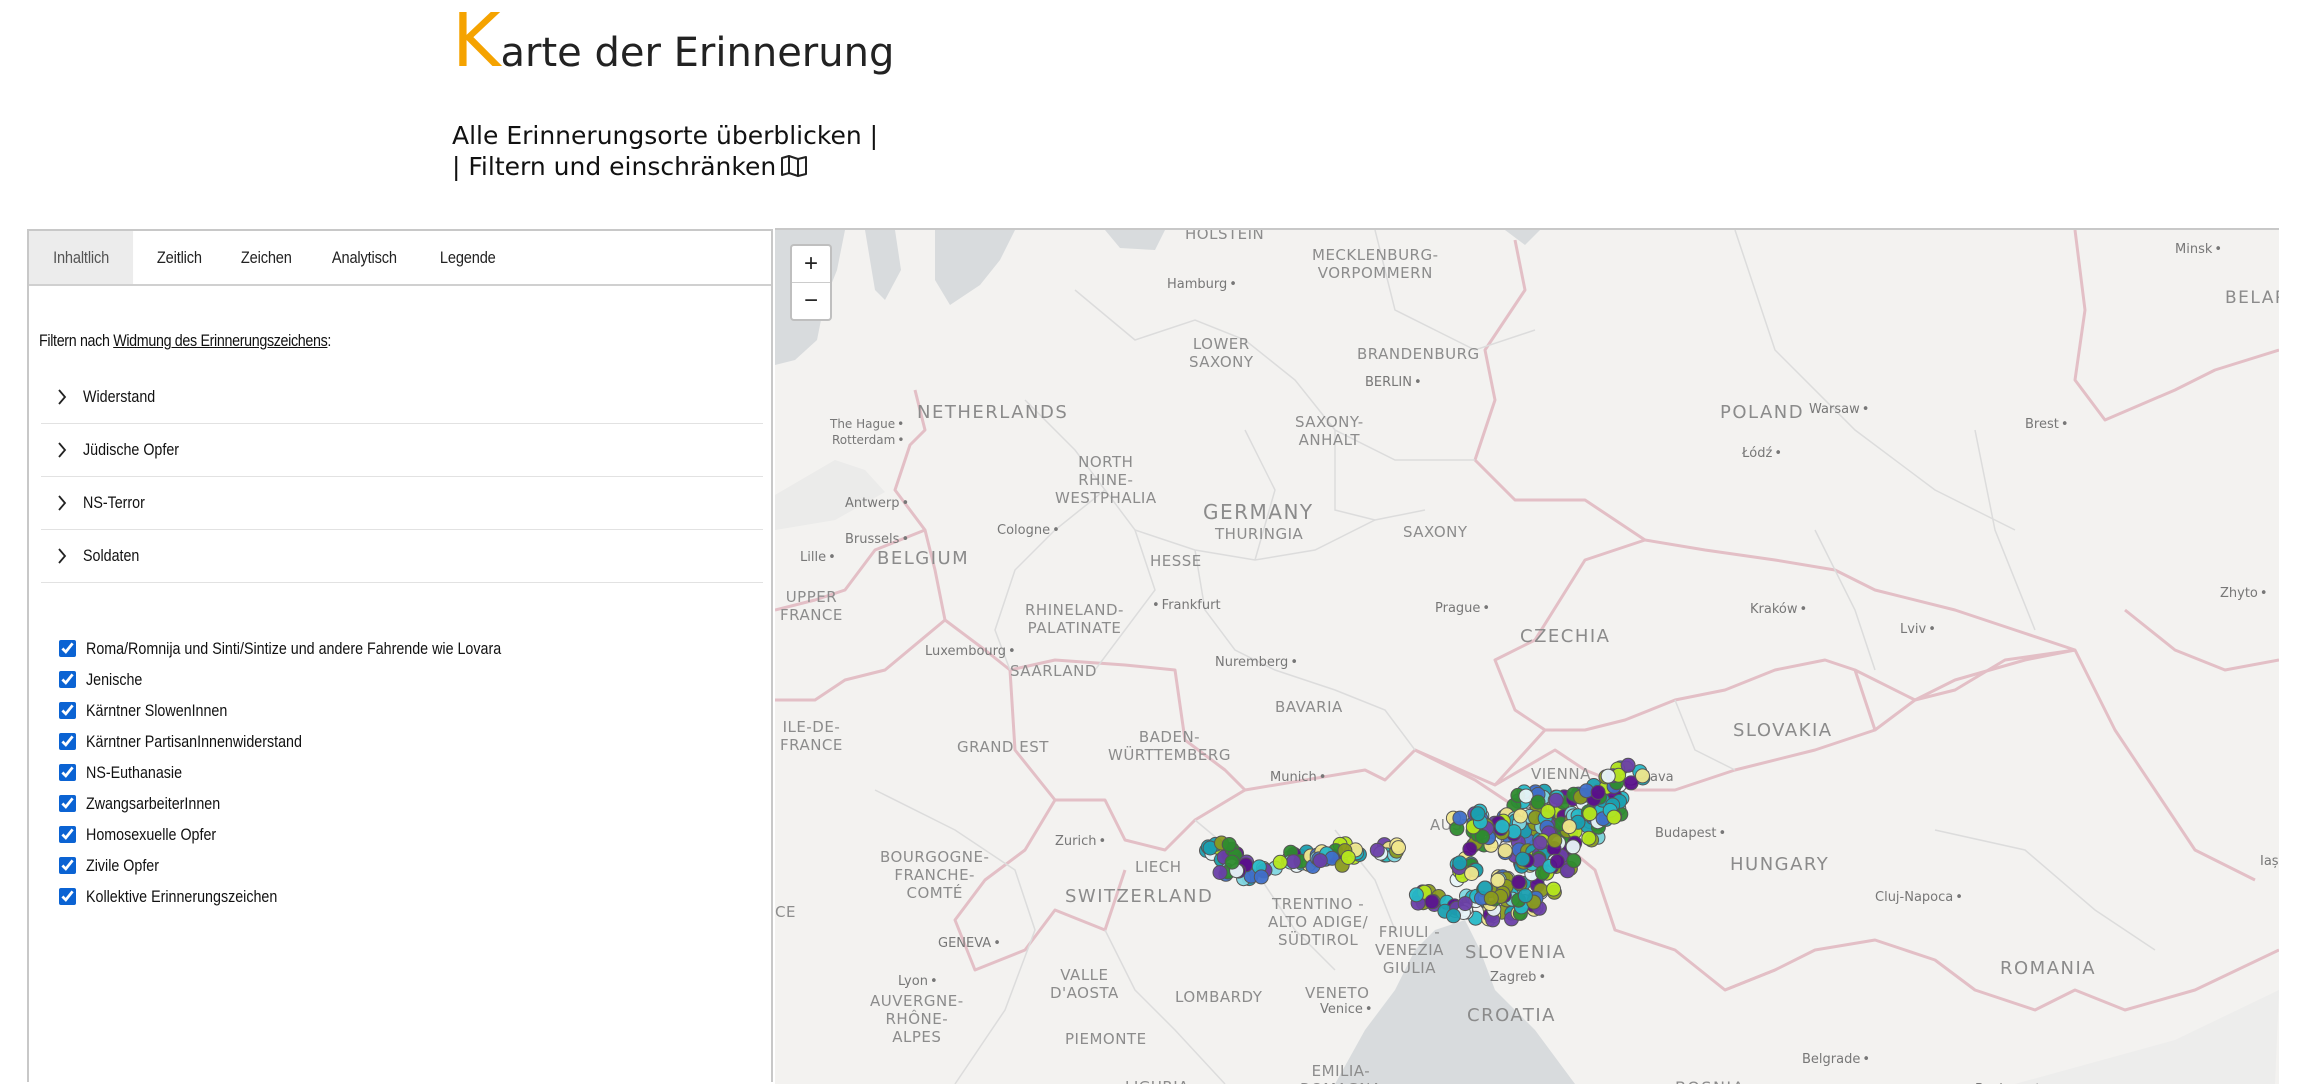 The image size is (2300, 1084). Describe the element at coordinates (319, 741) in the screenshot. I see `checkbox-partisanen: Kärntner PartisanInnenwiderstand` at that location.